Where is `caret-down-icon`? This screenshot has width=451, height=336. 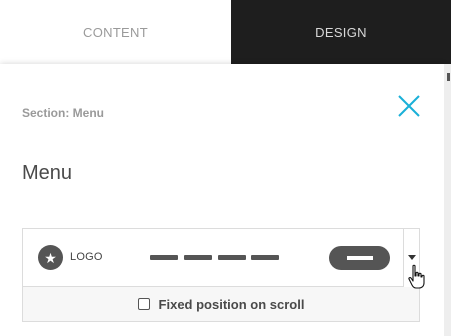
caret-down-icon is located at coordinates (412, 257).